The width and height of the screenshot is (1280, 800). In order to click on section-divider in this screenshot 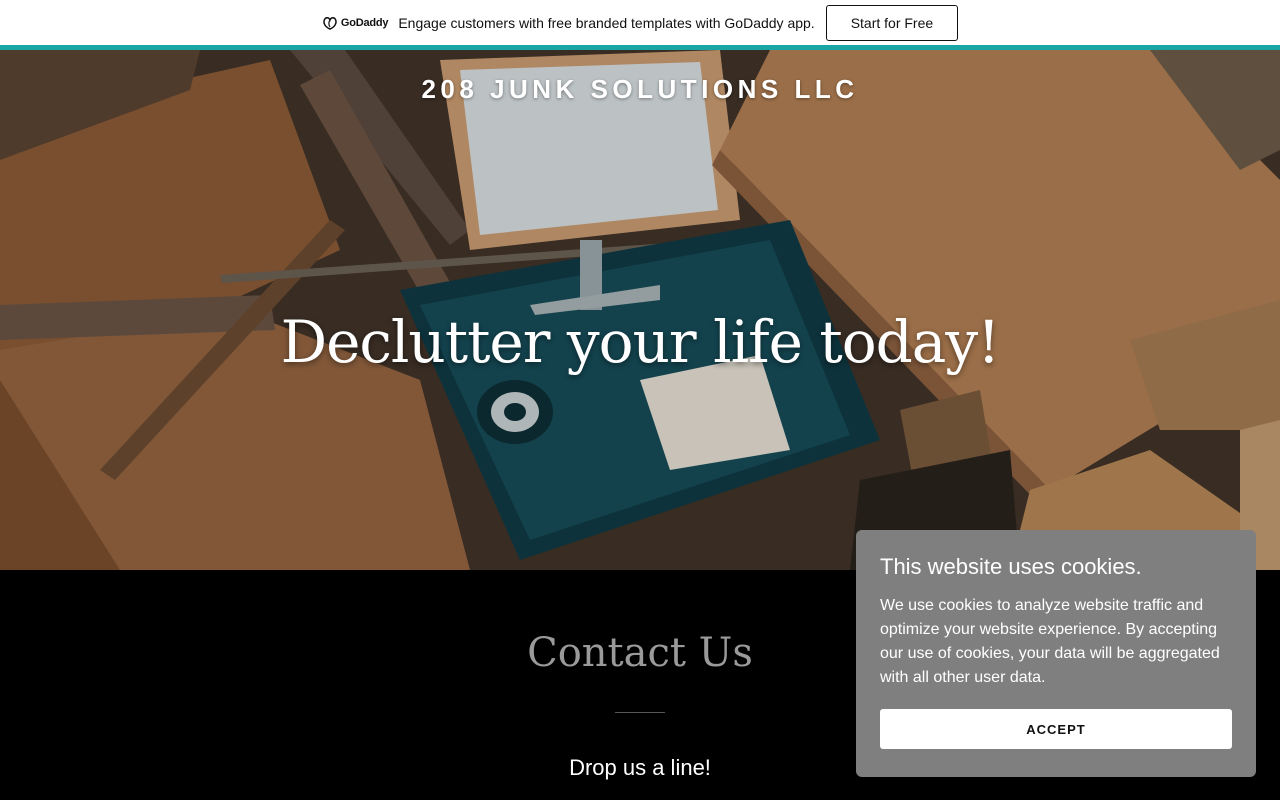, I will do `click(640, 712)`.